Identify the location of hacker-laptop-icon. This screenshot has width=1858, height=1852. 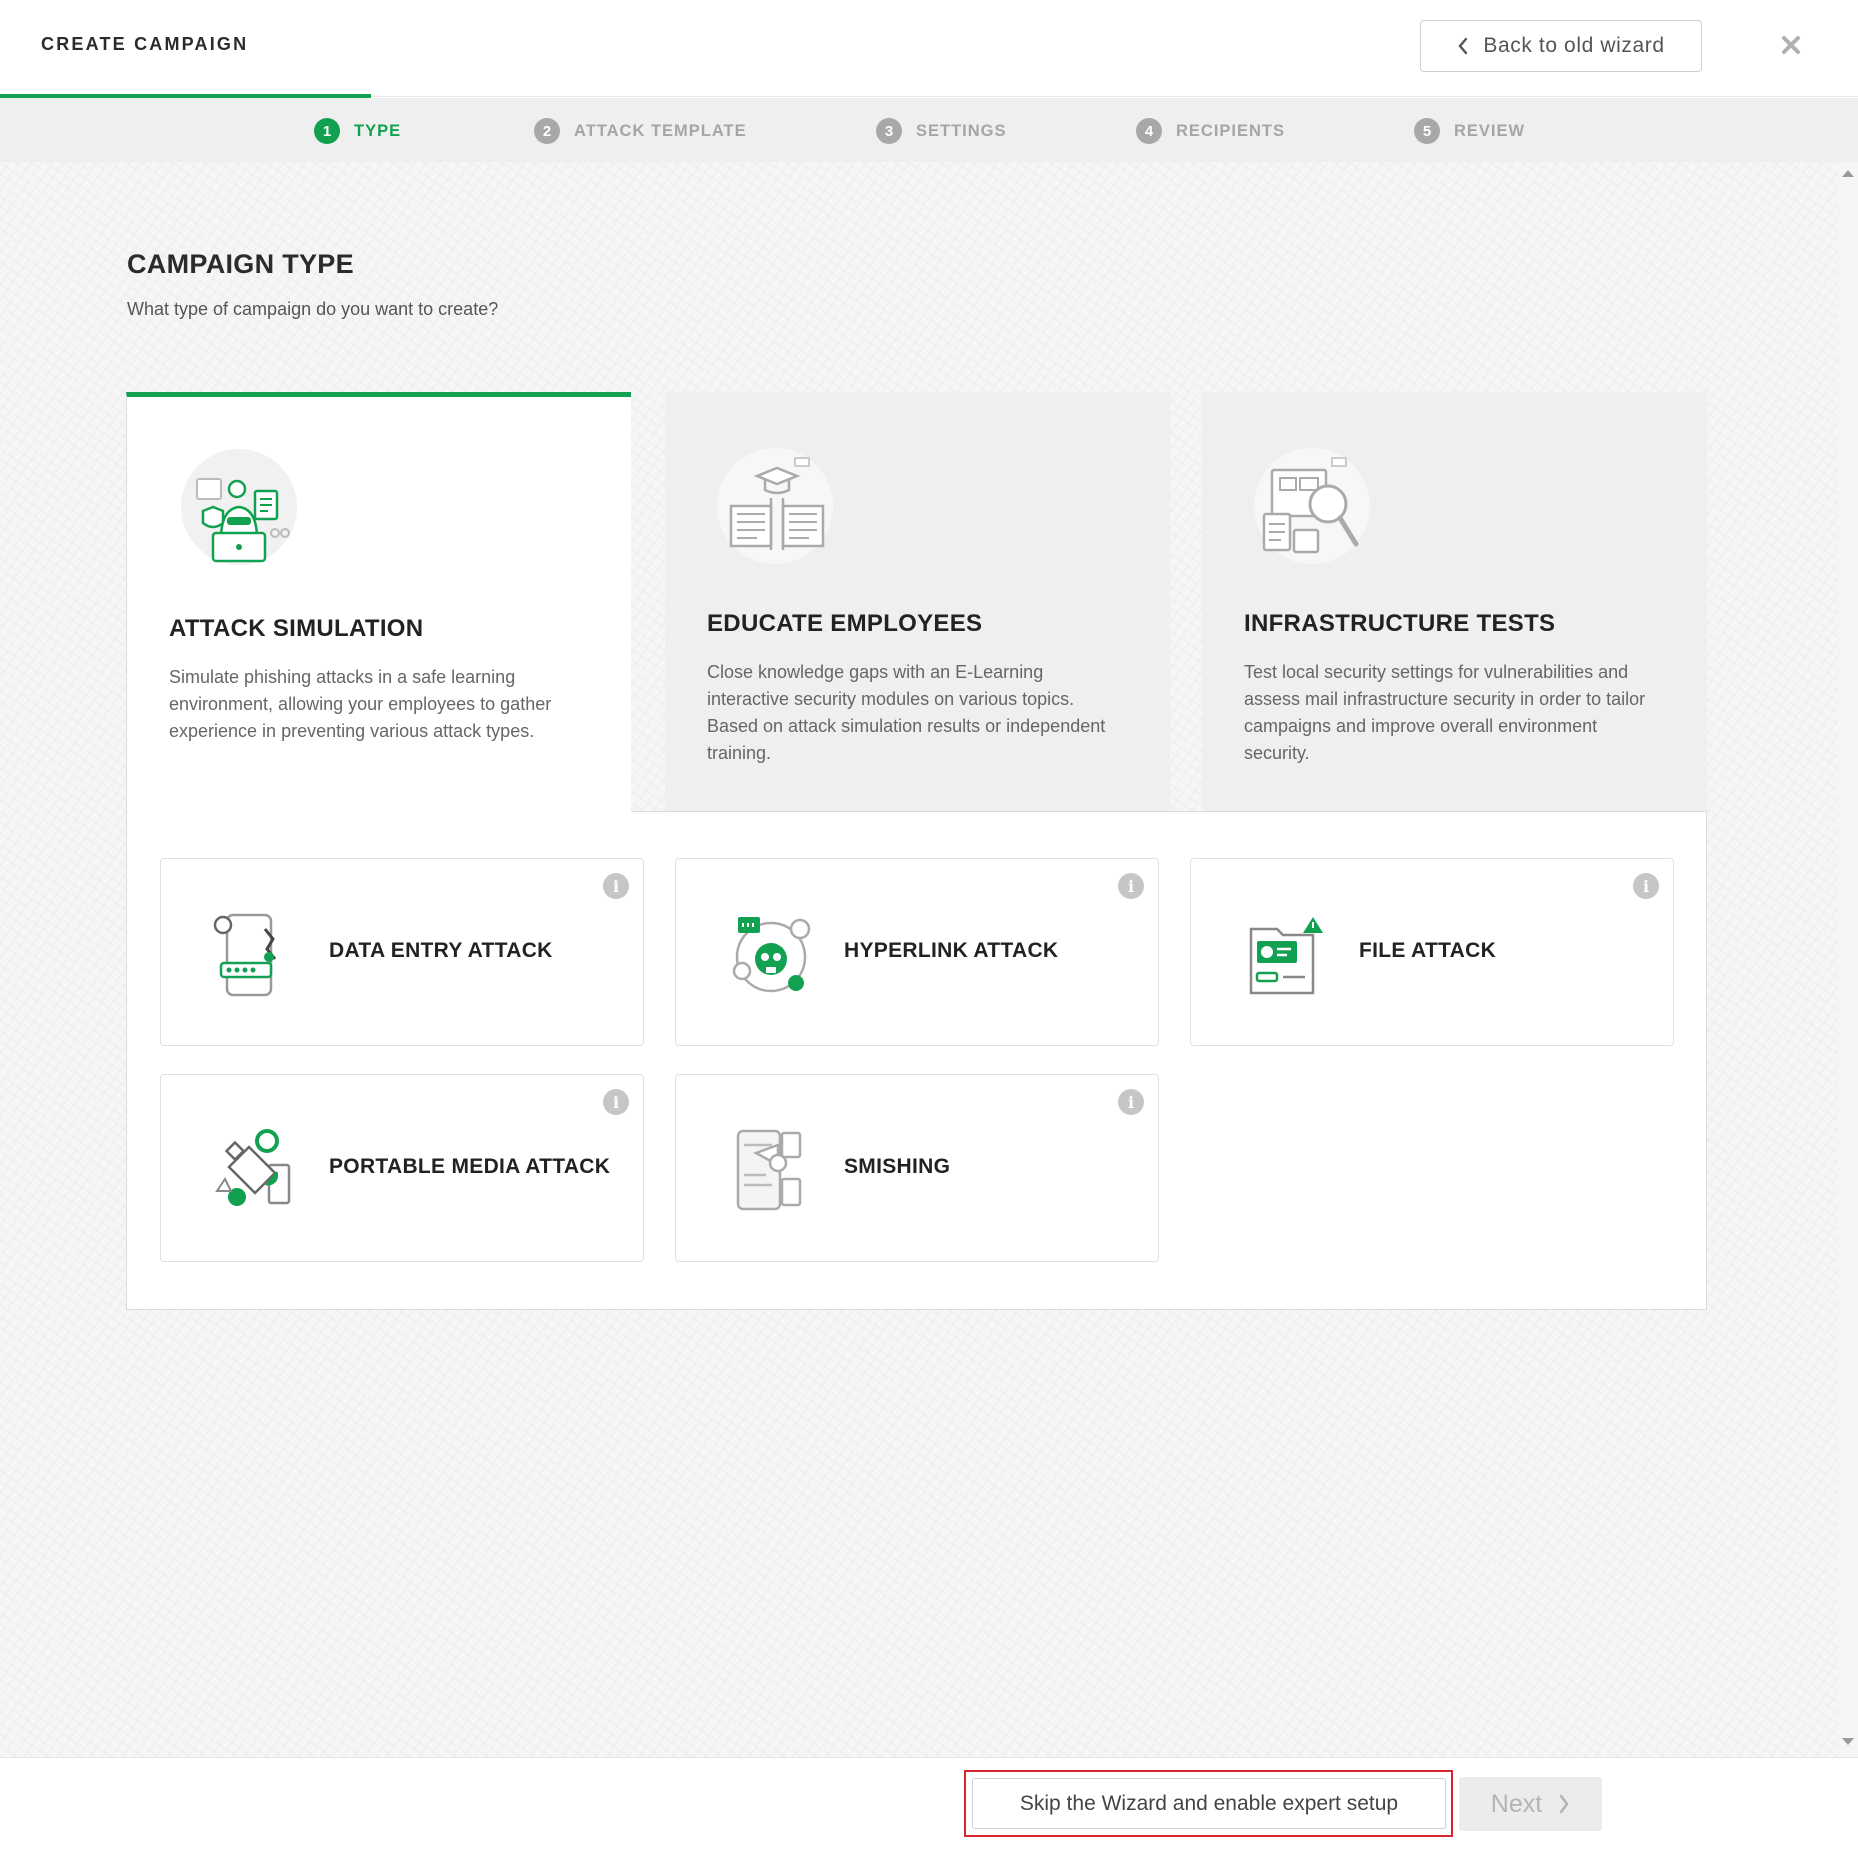
(239, 507).